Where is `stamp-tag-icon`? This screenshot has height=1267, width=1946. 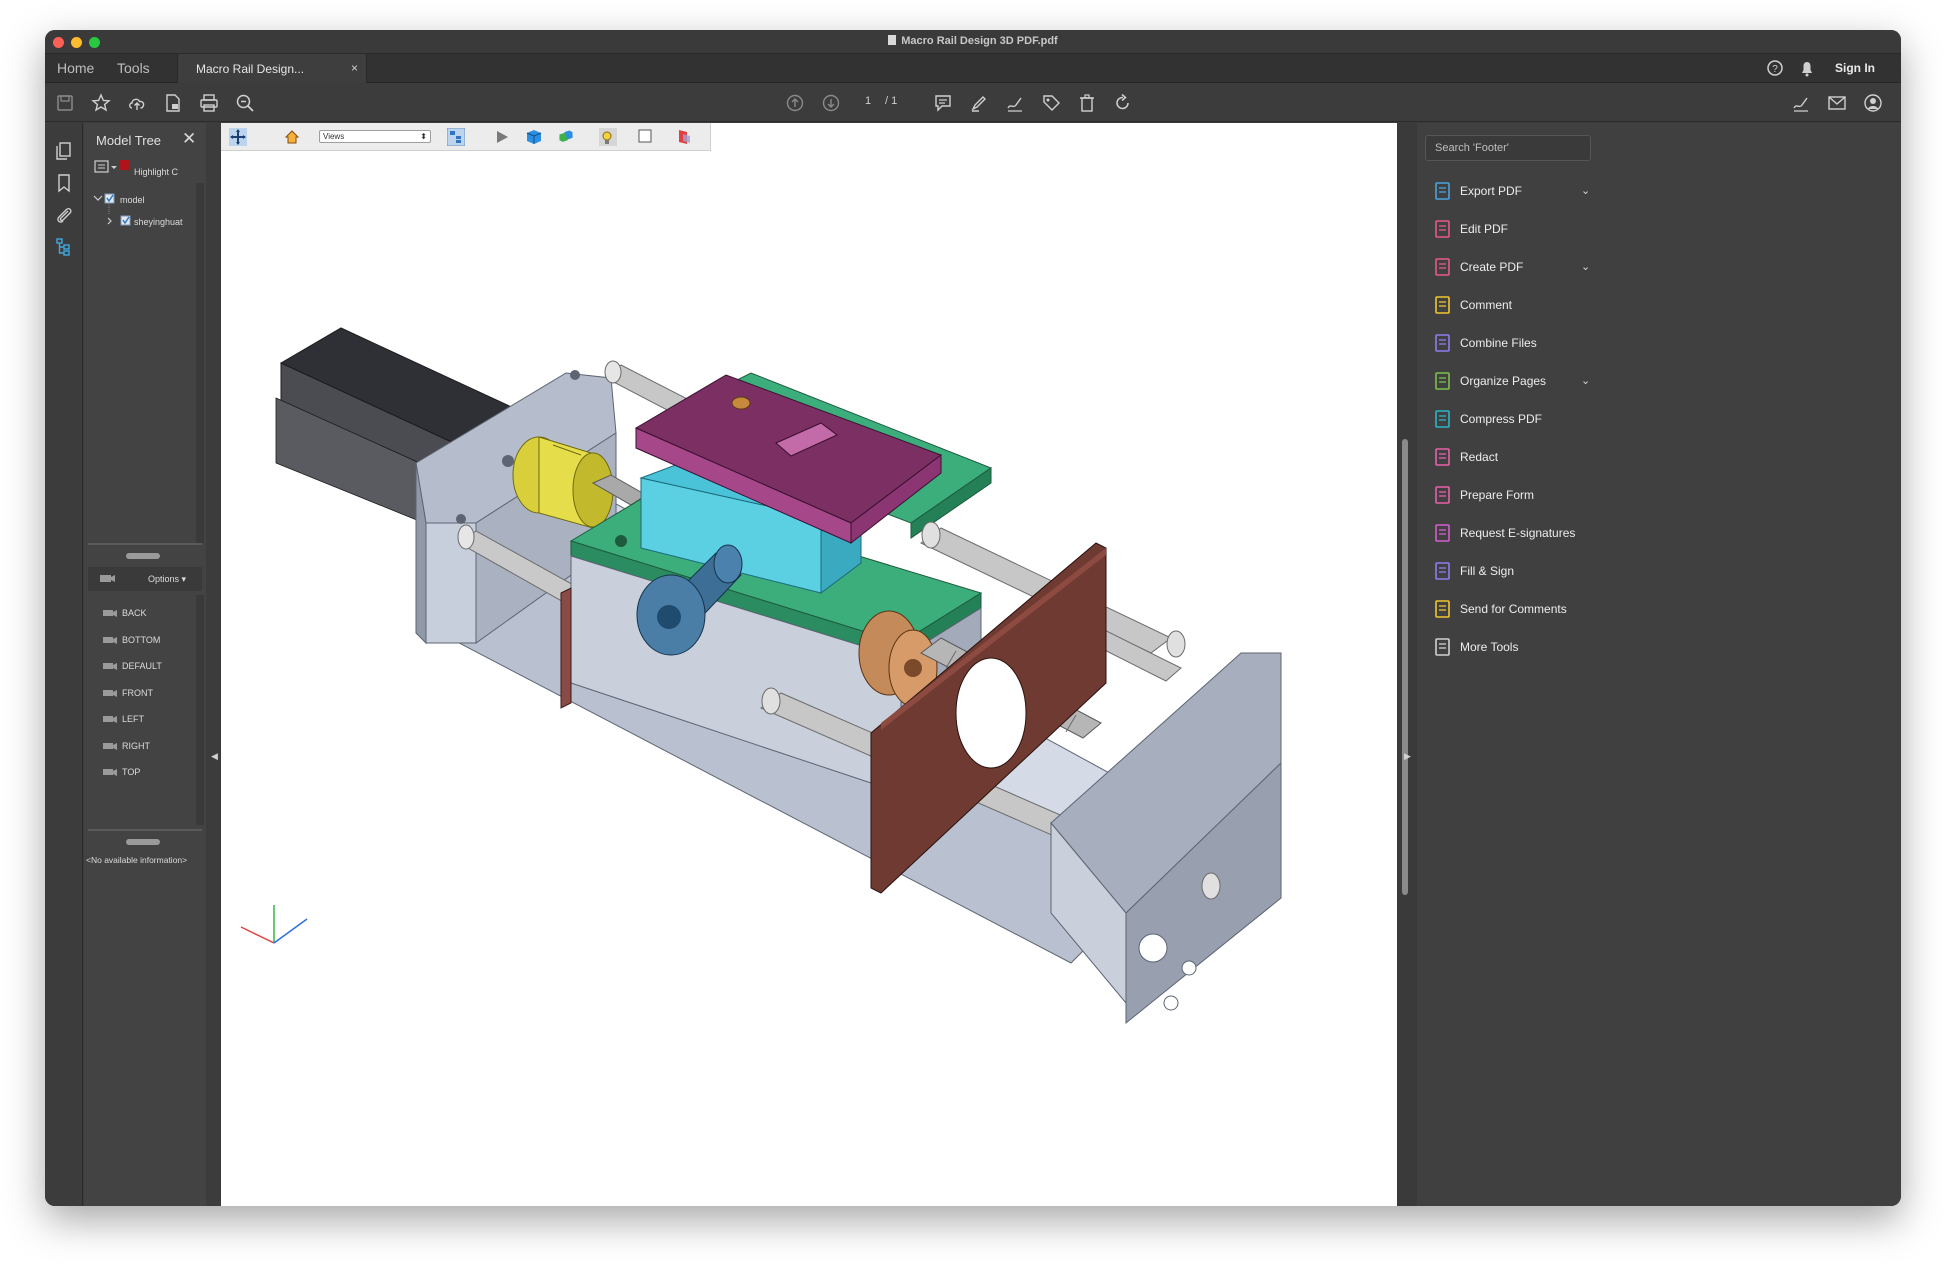
stamp-tag-icon is located at coordinates (1051, 103).